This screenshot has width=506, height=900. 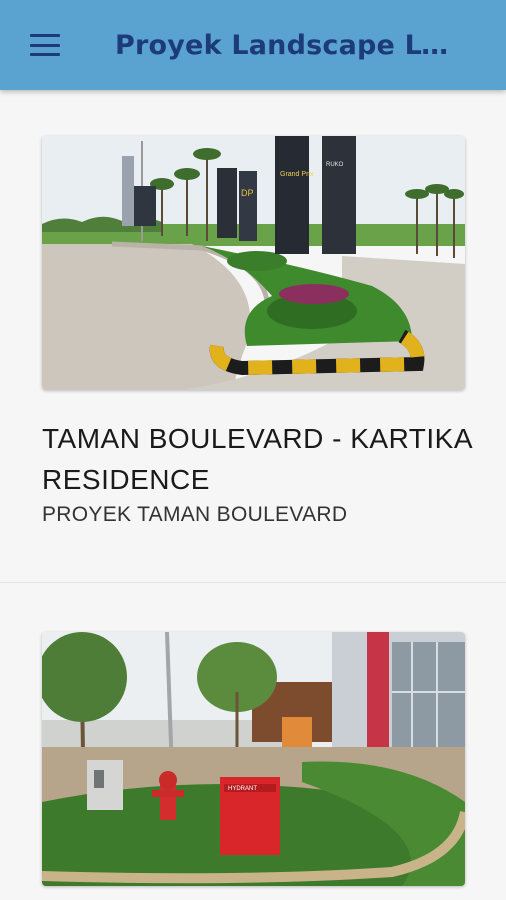 What do you see at coordinates (297, 174) in the screenshot?
I see `banner-text: Grand Prix` at bounding box center [297, 174].